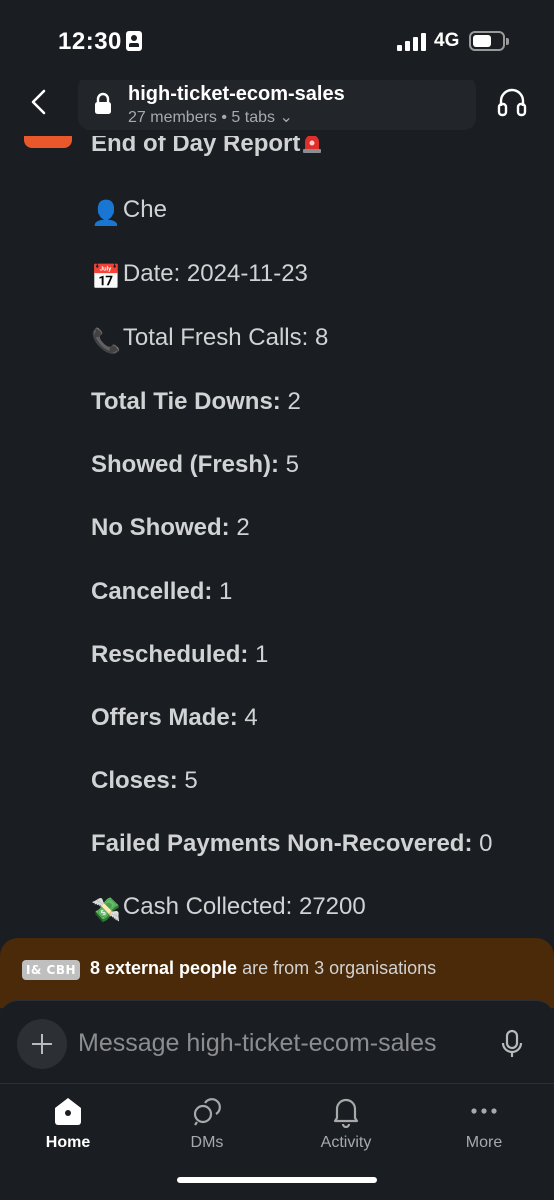 The image size is (554, 1200). What do you see at coordinates (346, 1113) in the screenshot?
I see `bell-icon` at bounding box center [346, 1113].